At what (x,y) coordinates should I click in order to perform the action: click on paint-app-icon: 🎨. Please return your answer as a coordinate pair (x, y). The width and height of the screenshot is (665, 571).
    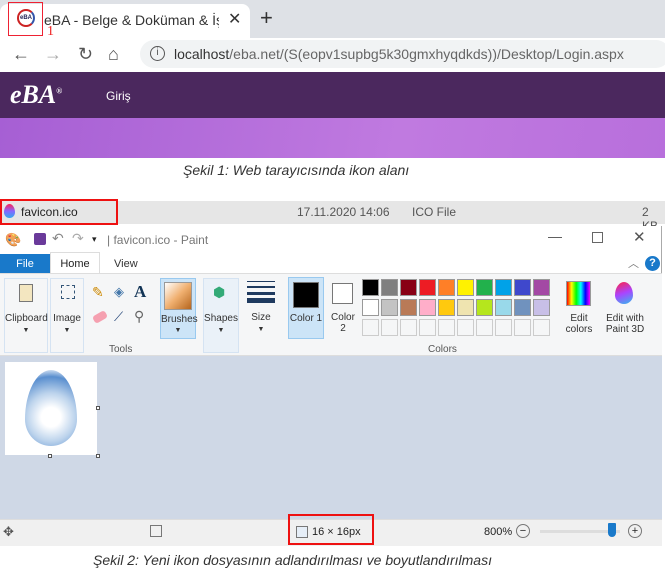
    Looking at the image, I should click on (13, 239).